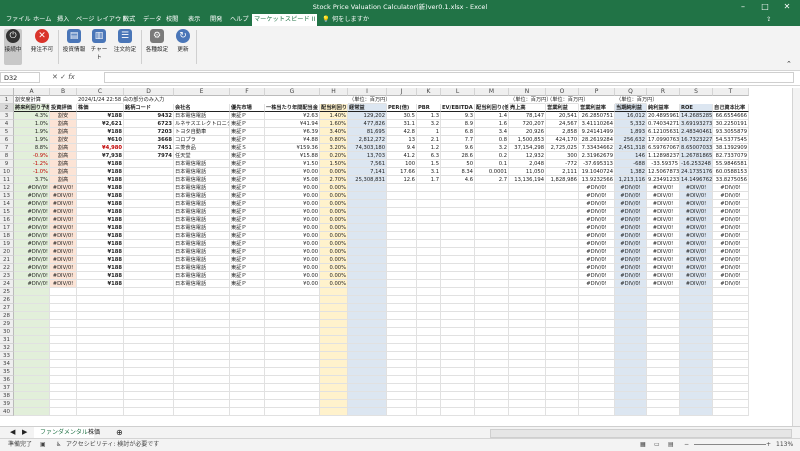 This screenshot has width=800, height=451. I want to click on row-header: 20, so click(7, 252).